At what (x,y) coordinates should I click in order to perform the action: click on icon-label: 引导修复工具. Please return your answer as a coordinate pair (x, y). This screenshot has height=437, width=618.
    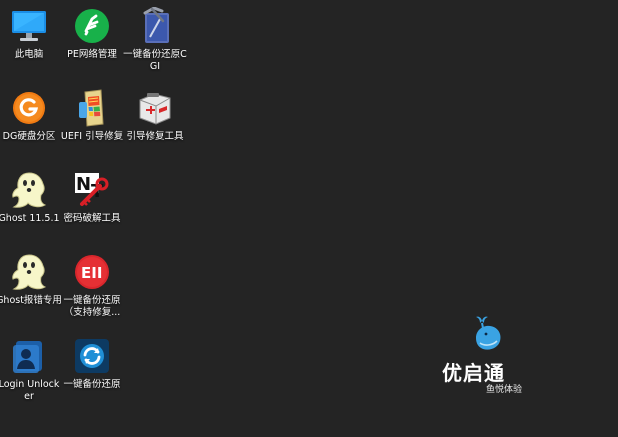
    Looking at the image, I should click on (155, 136).